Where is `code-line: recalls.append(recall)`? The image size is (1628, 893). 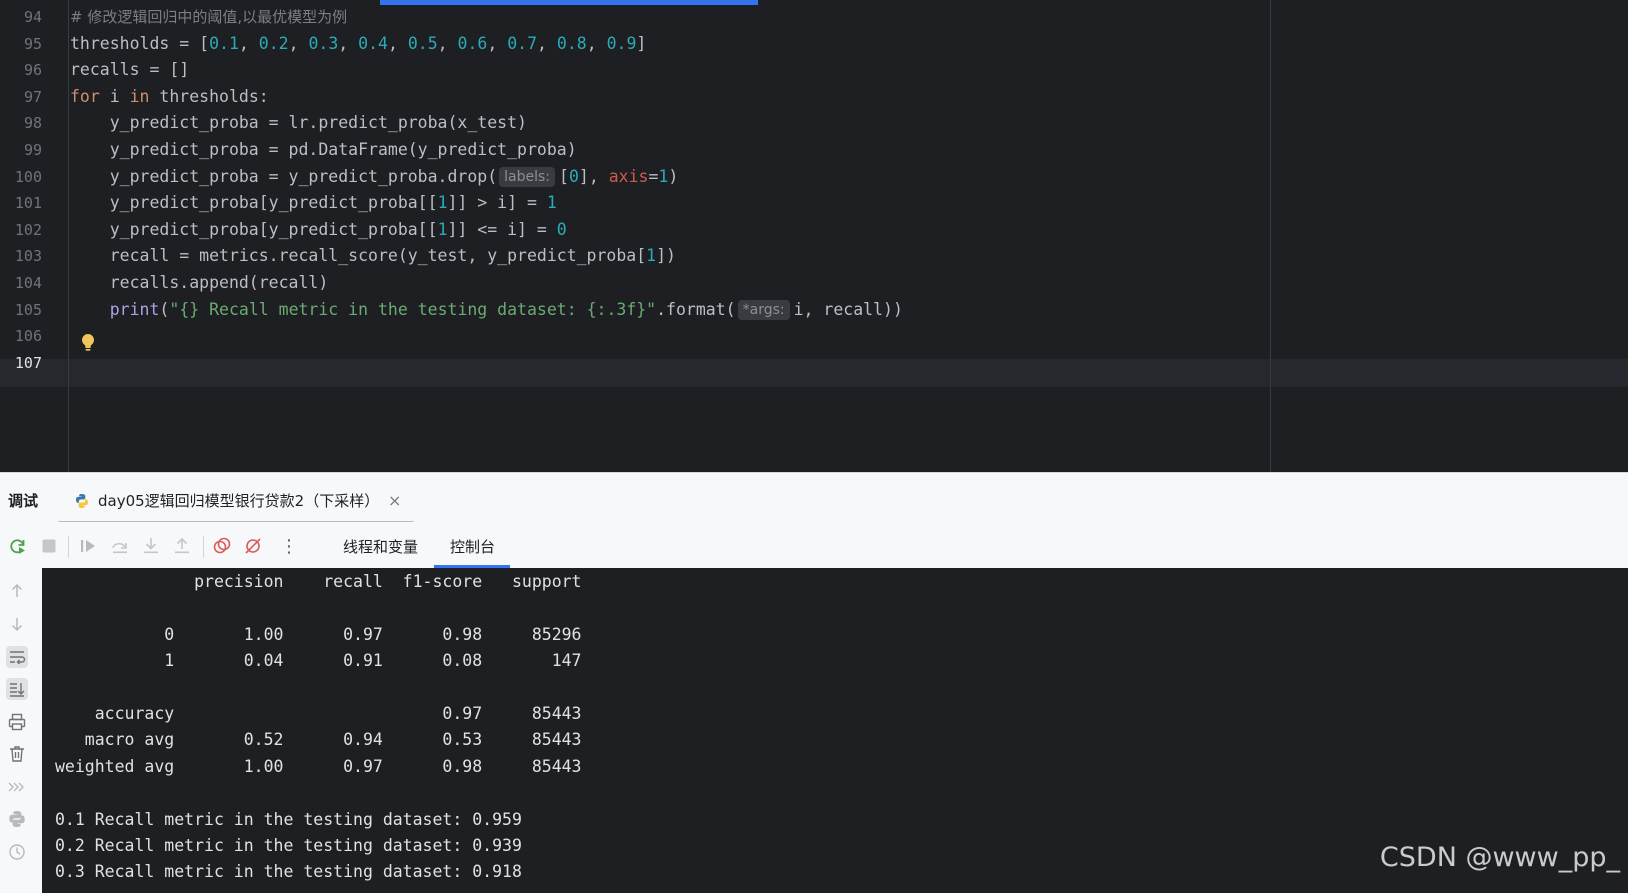
code-line: recalls.append(recall) is located at coordinates (199, 283).